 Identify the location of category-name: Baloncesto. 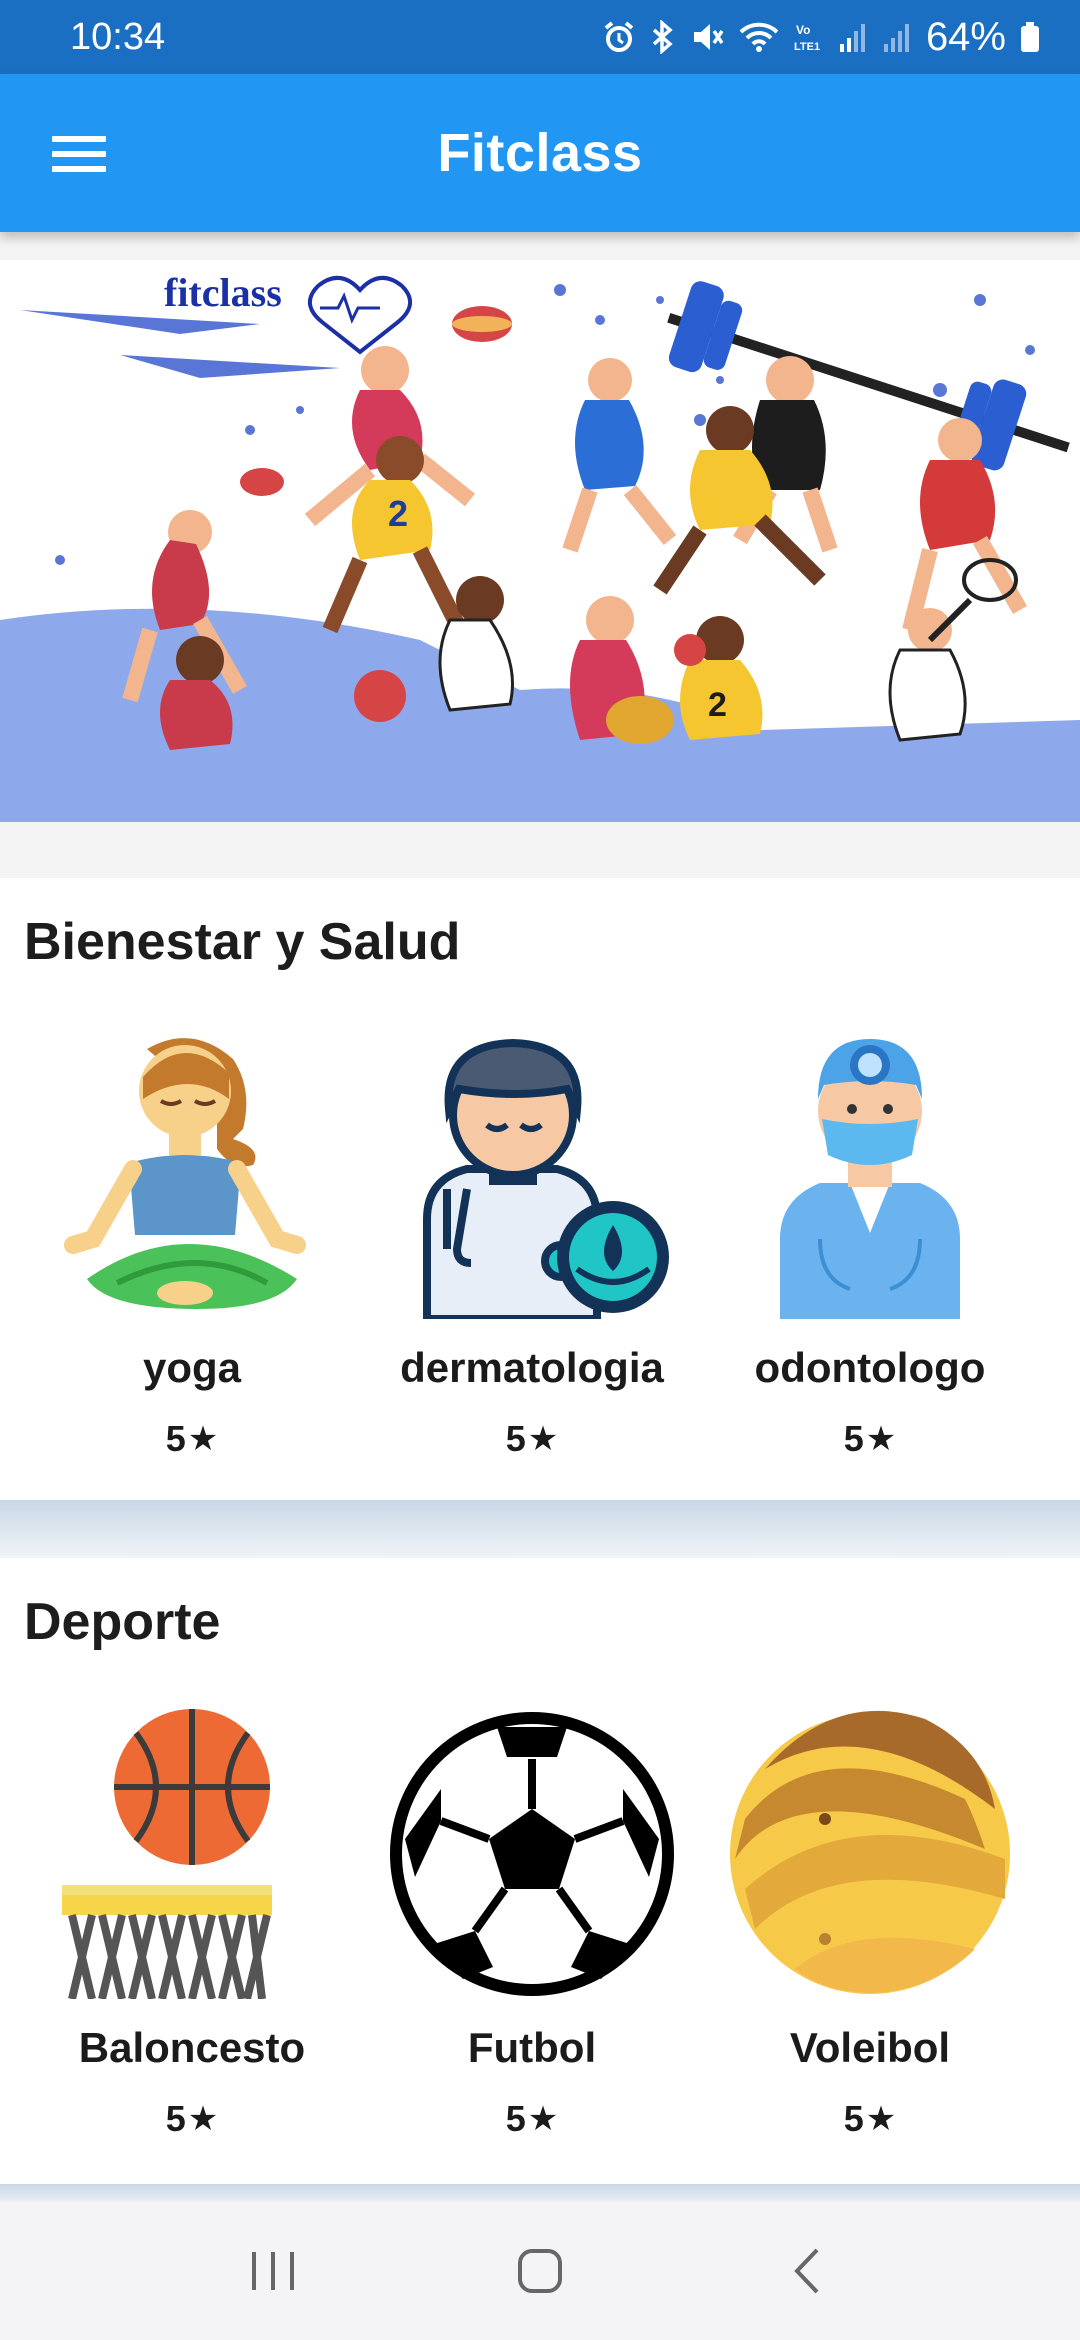
(192, 2047).